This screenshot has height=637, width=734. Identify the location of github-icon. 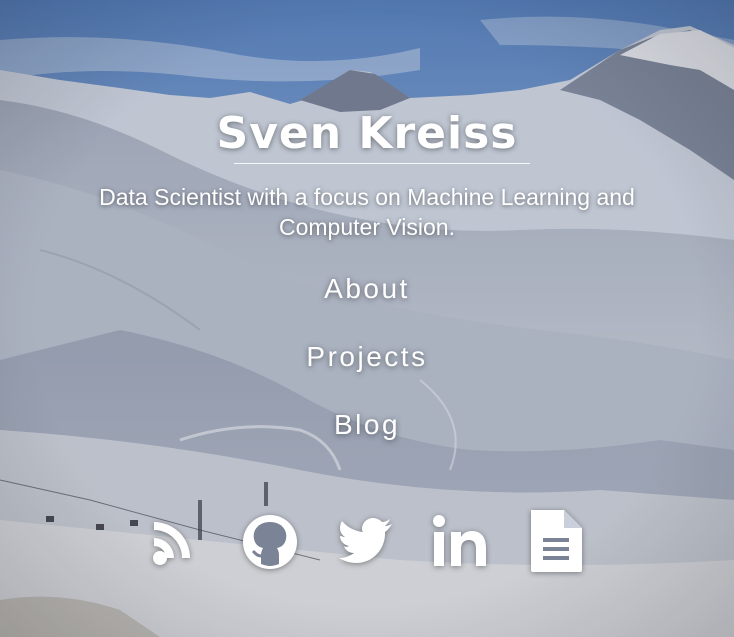
(270, 542).